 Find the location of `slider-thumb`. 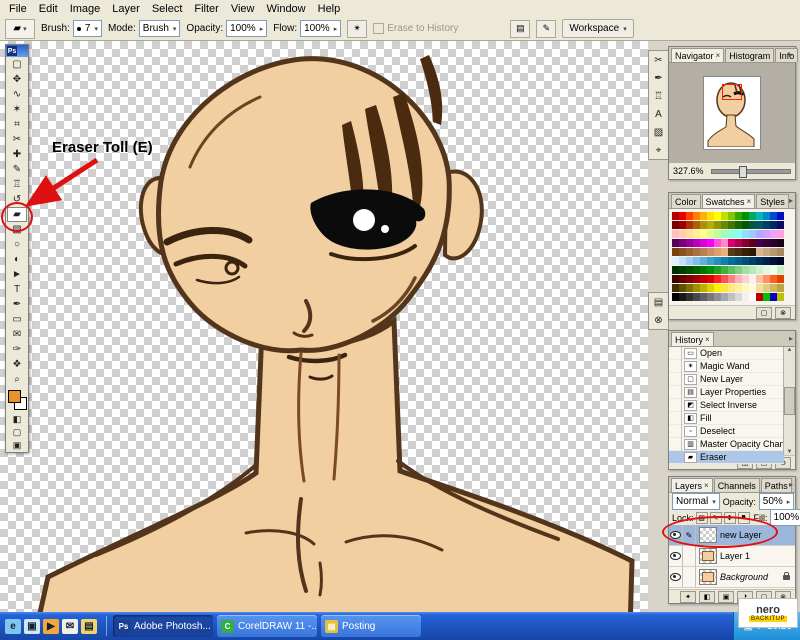

slider-thumb is located at coordinates (743, 171).